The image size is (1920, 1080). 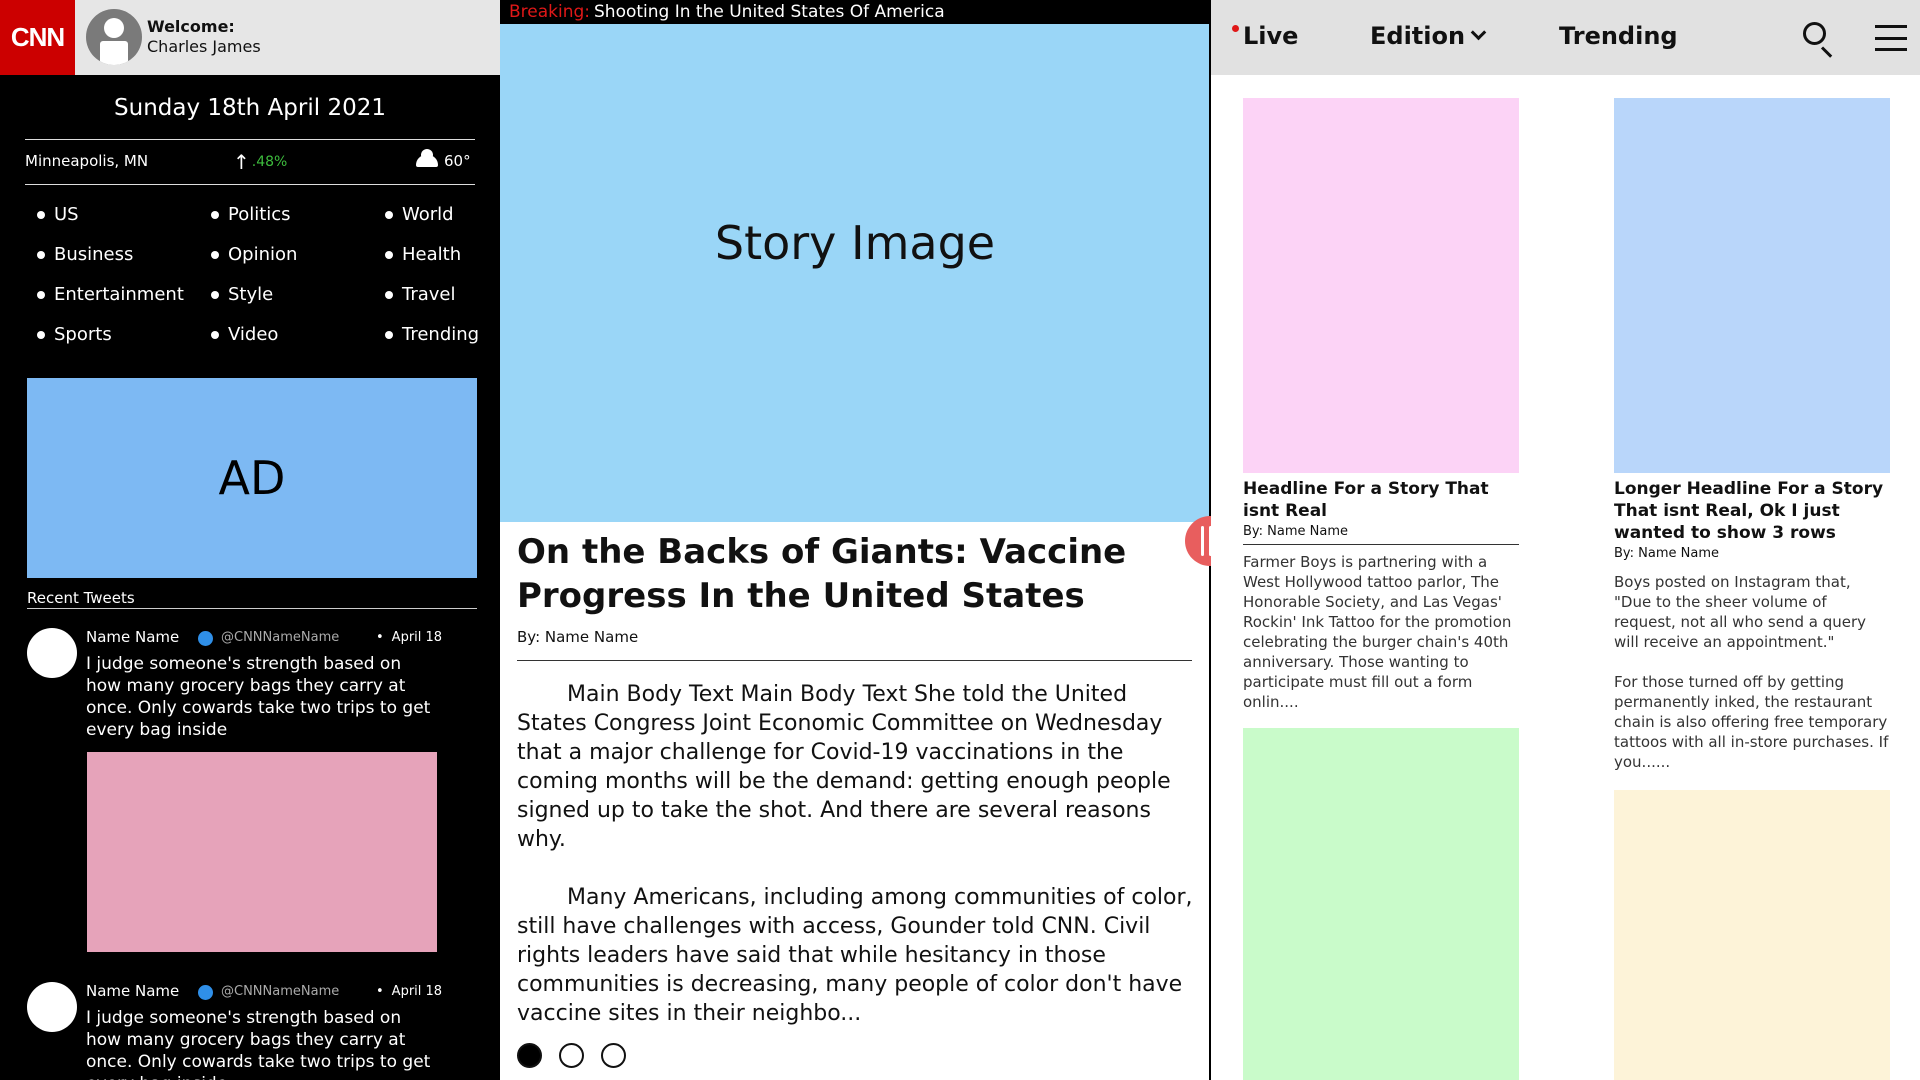 I want to click on market-change: .48%, so click(x=269, y=162).